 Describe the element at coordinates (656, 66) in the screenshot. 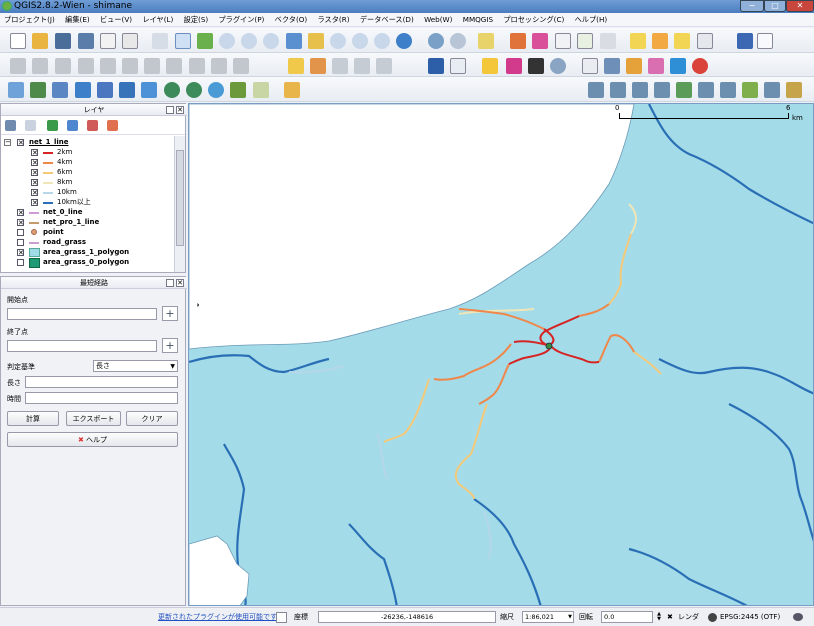

I see `vector-filter-icon` at that location.